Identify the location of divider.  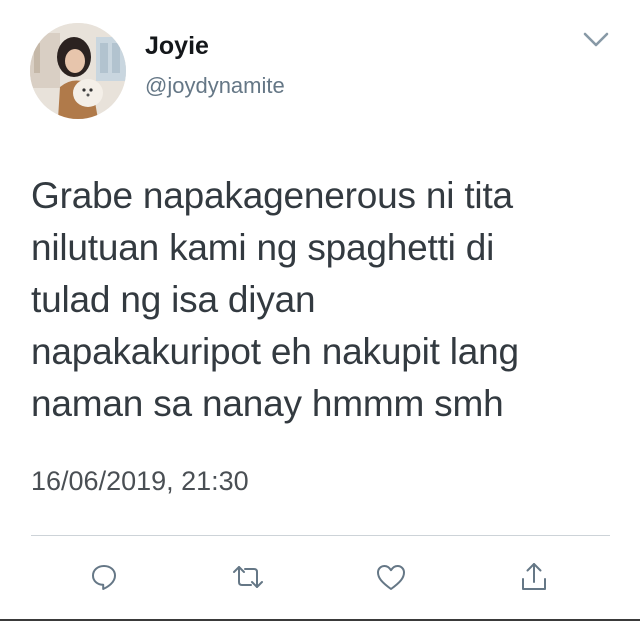
(320, 535).